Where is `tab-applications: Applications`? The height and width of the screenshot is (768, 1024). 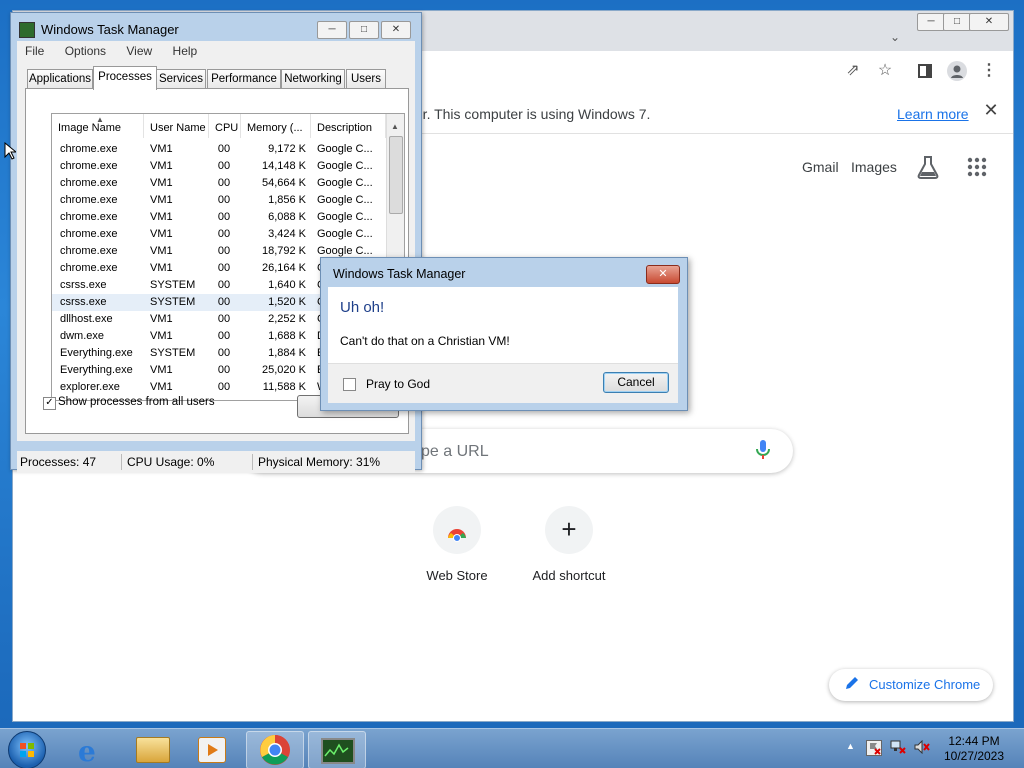 tab-applications: Applications is located at coordinates (60, 79).